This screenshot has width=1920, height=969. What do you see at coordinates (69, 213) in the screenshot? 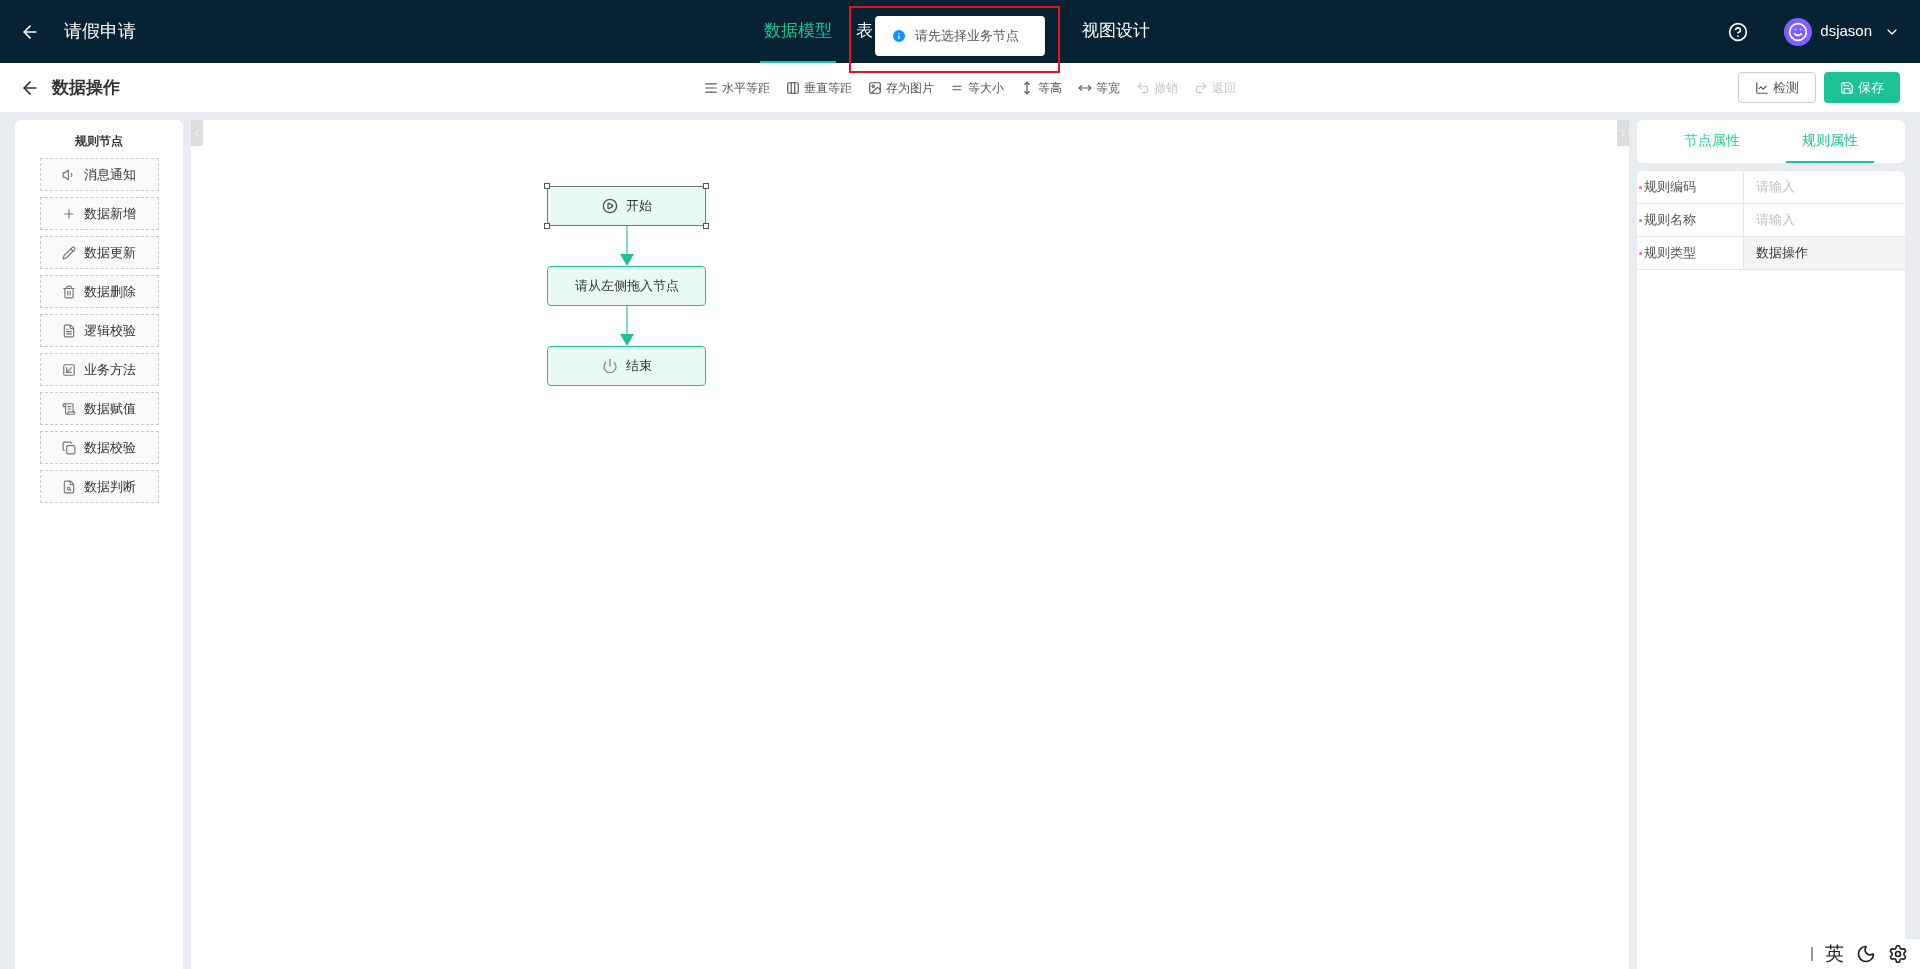
I see `plus-icon` at bounding box center [69, 213].